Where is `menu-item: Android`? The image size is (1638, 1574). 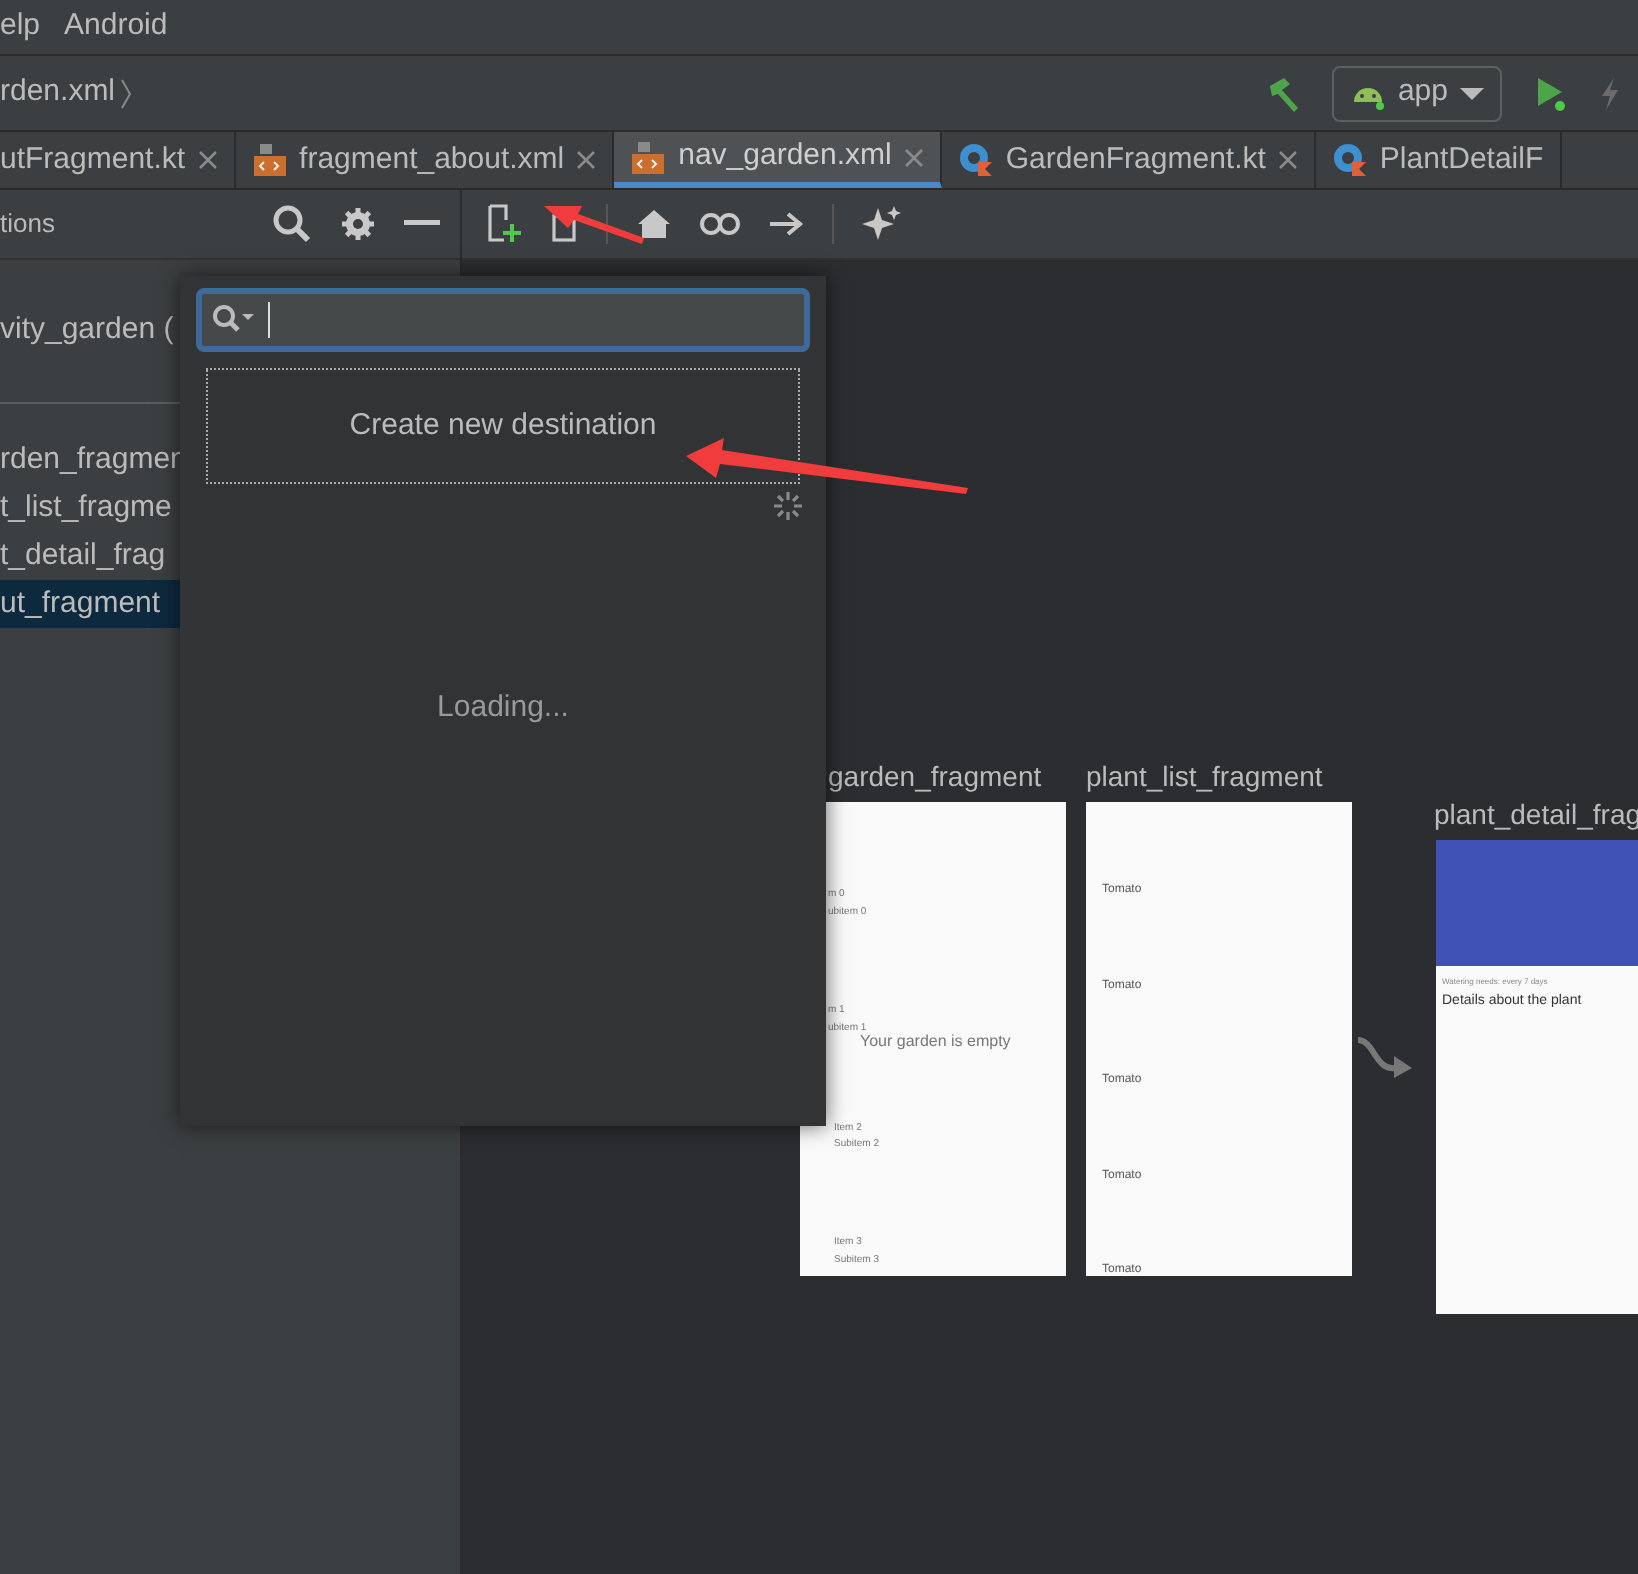 menu-item: Android is located at coordinates (116, 27).